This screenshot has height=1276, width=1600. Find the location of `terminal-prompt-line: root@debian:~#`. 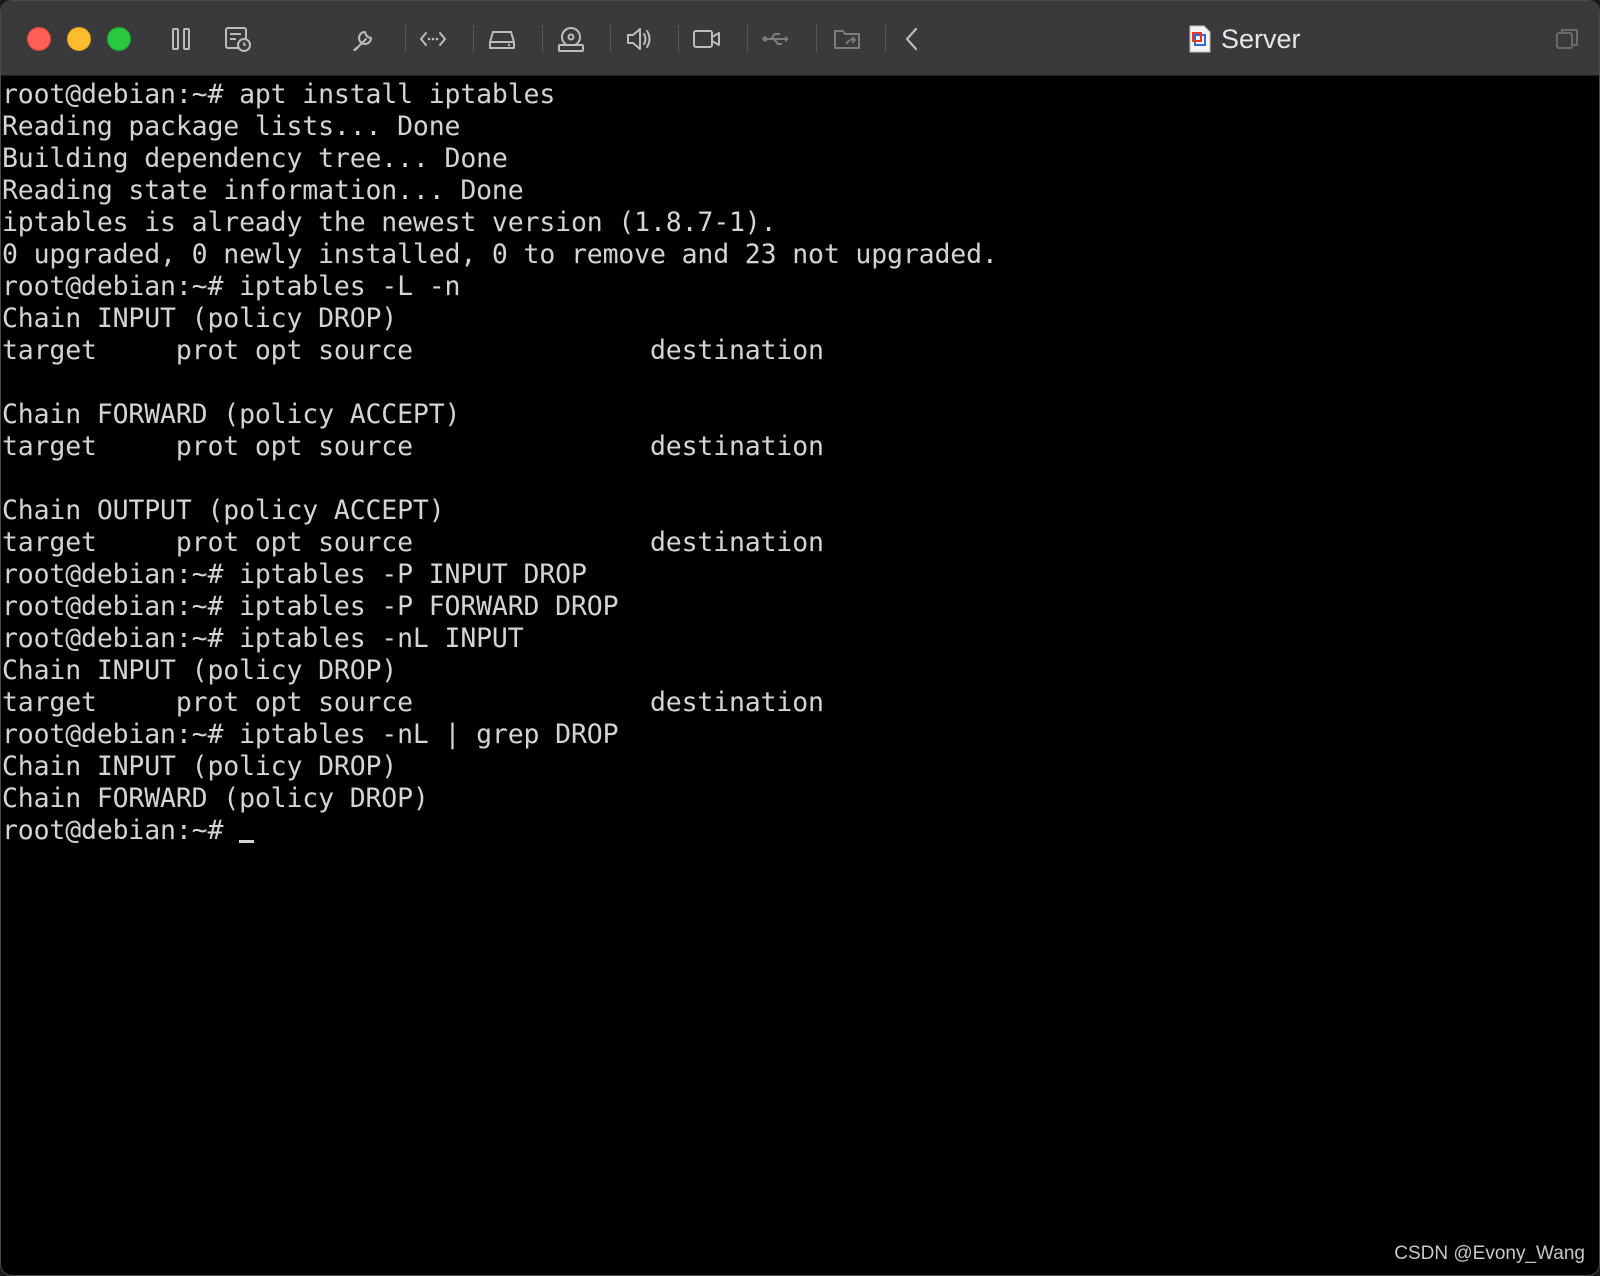

terminal-prompt-line: root@debian:~# is located at coordinates (800, 831).